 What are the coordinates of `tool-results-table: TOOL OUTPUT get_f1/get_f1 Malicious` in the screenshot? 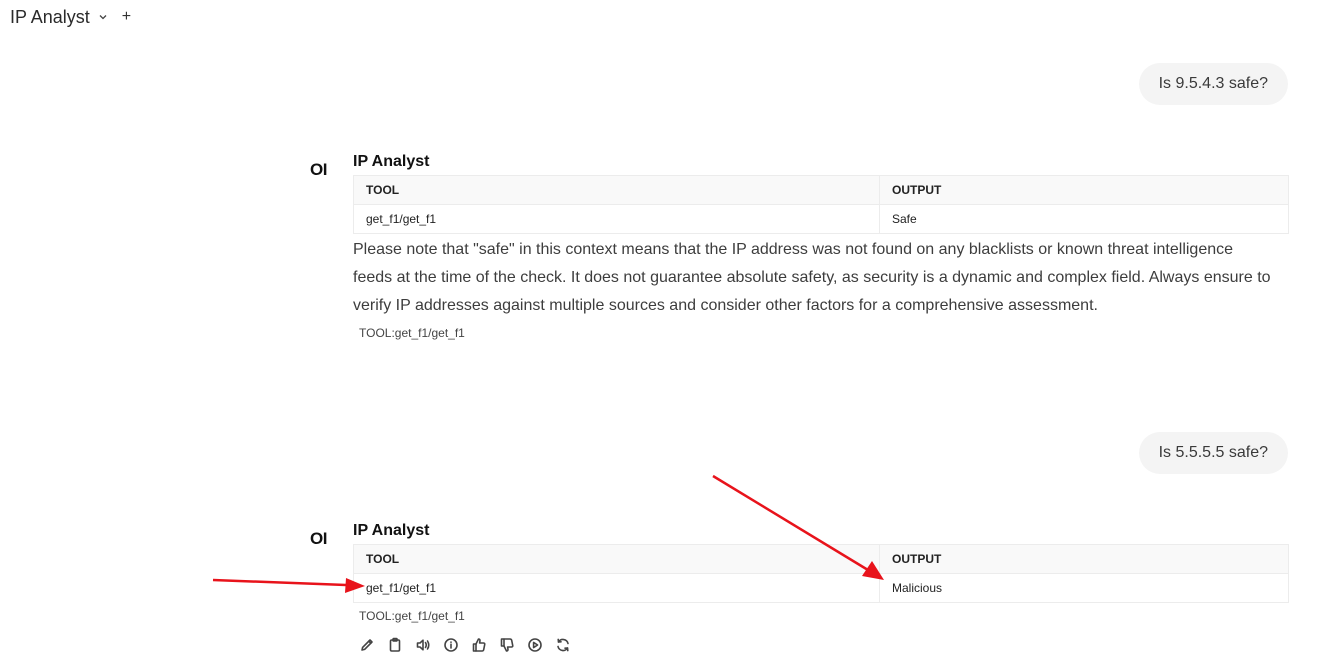 It's located at (821, 573).